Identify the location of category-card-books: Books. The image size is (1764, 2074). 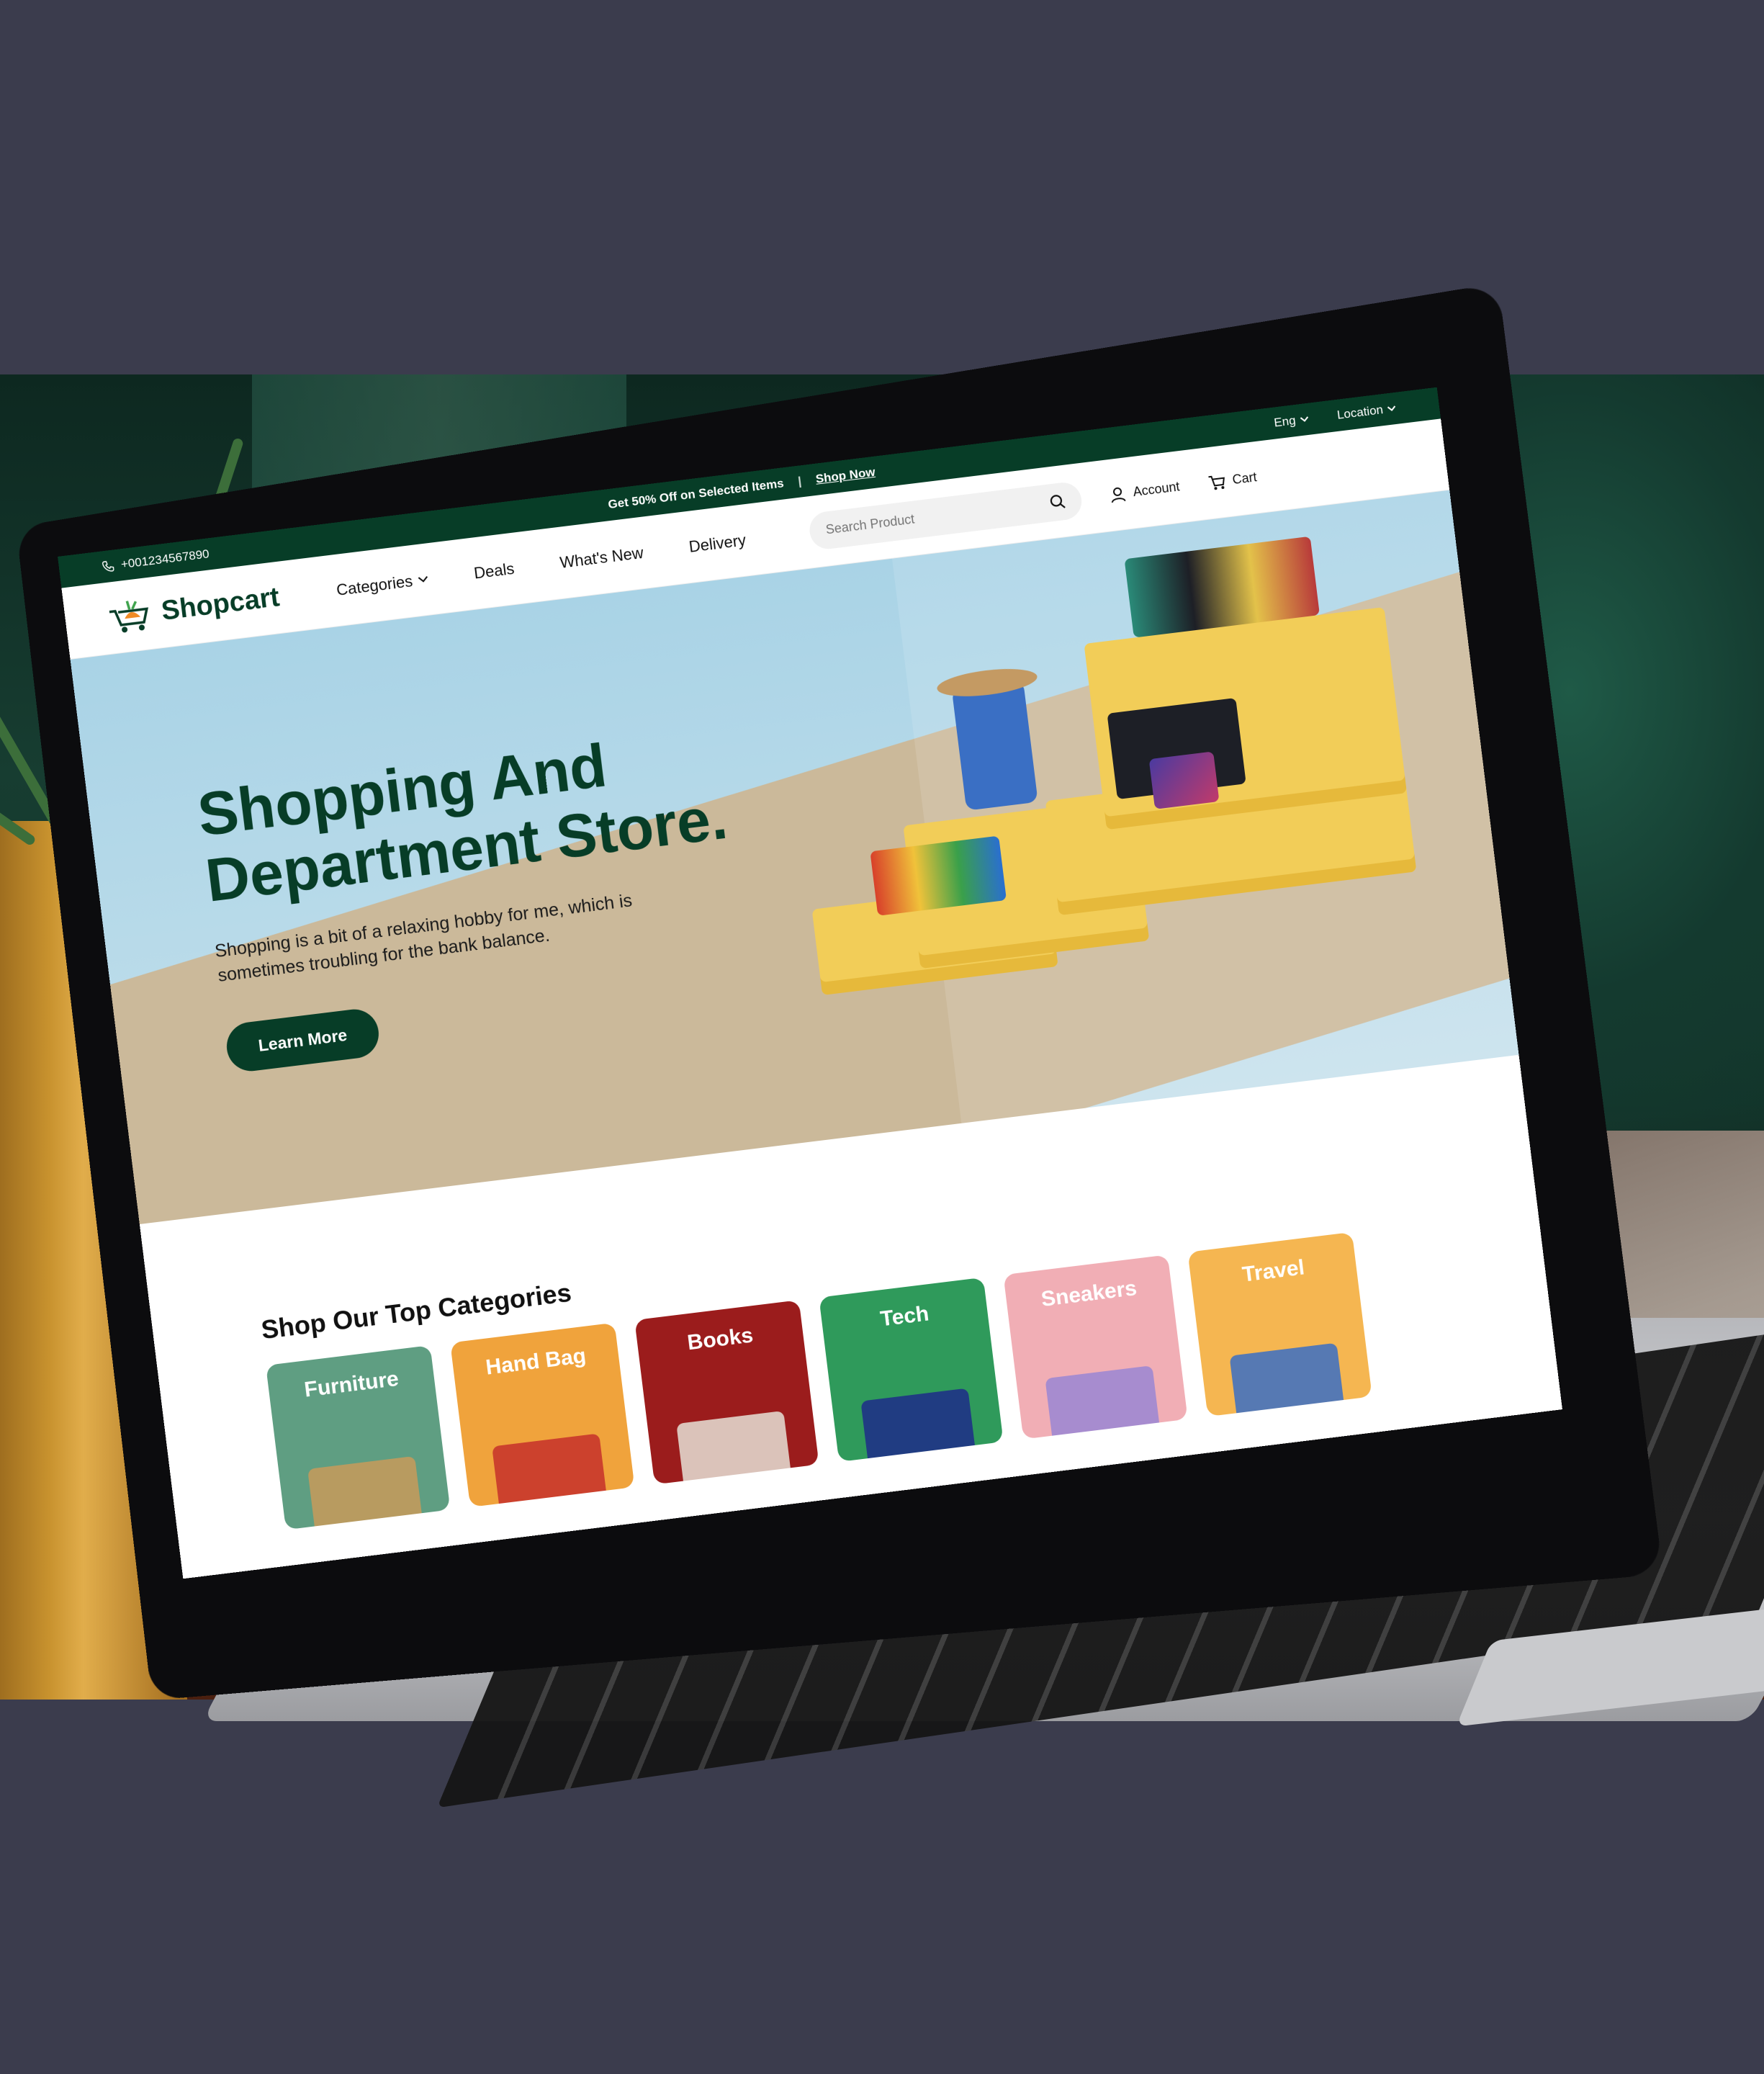
(726, 1392).